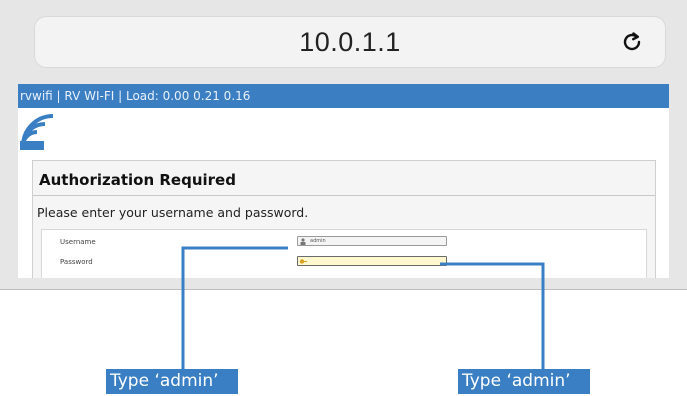  Describe the element at coordinates (524, 381) in the screenshot. I see `password-callout-label: Type ‘admin’` at that location.